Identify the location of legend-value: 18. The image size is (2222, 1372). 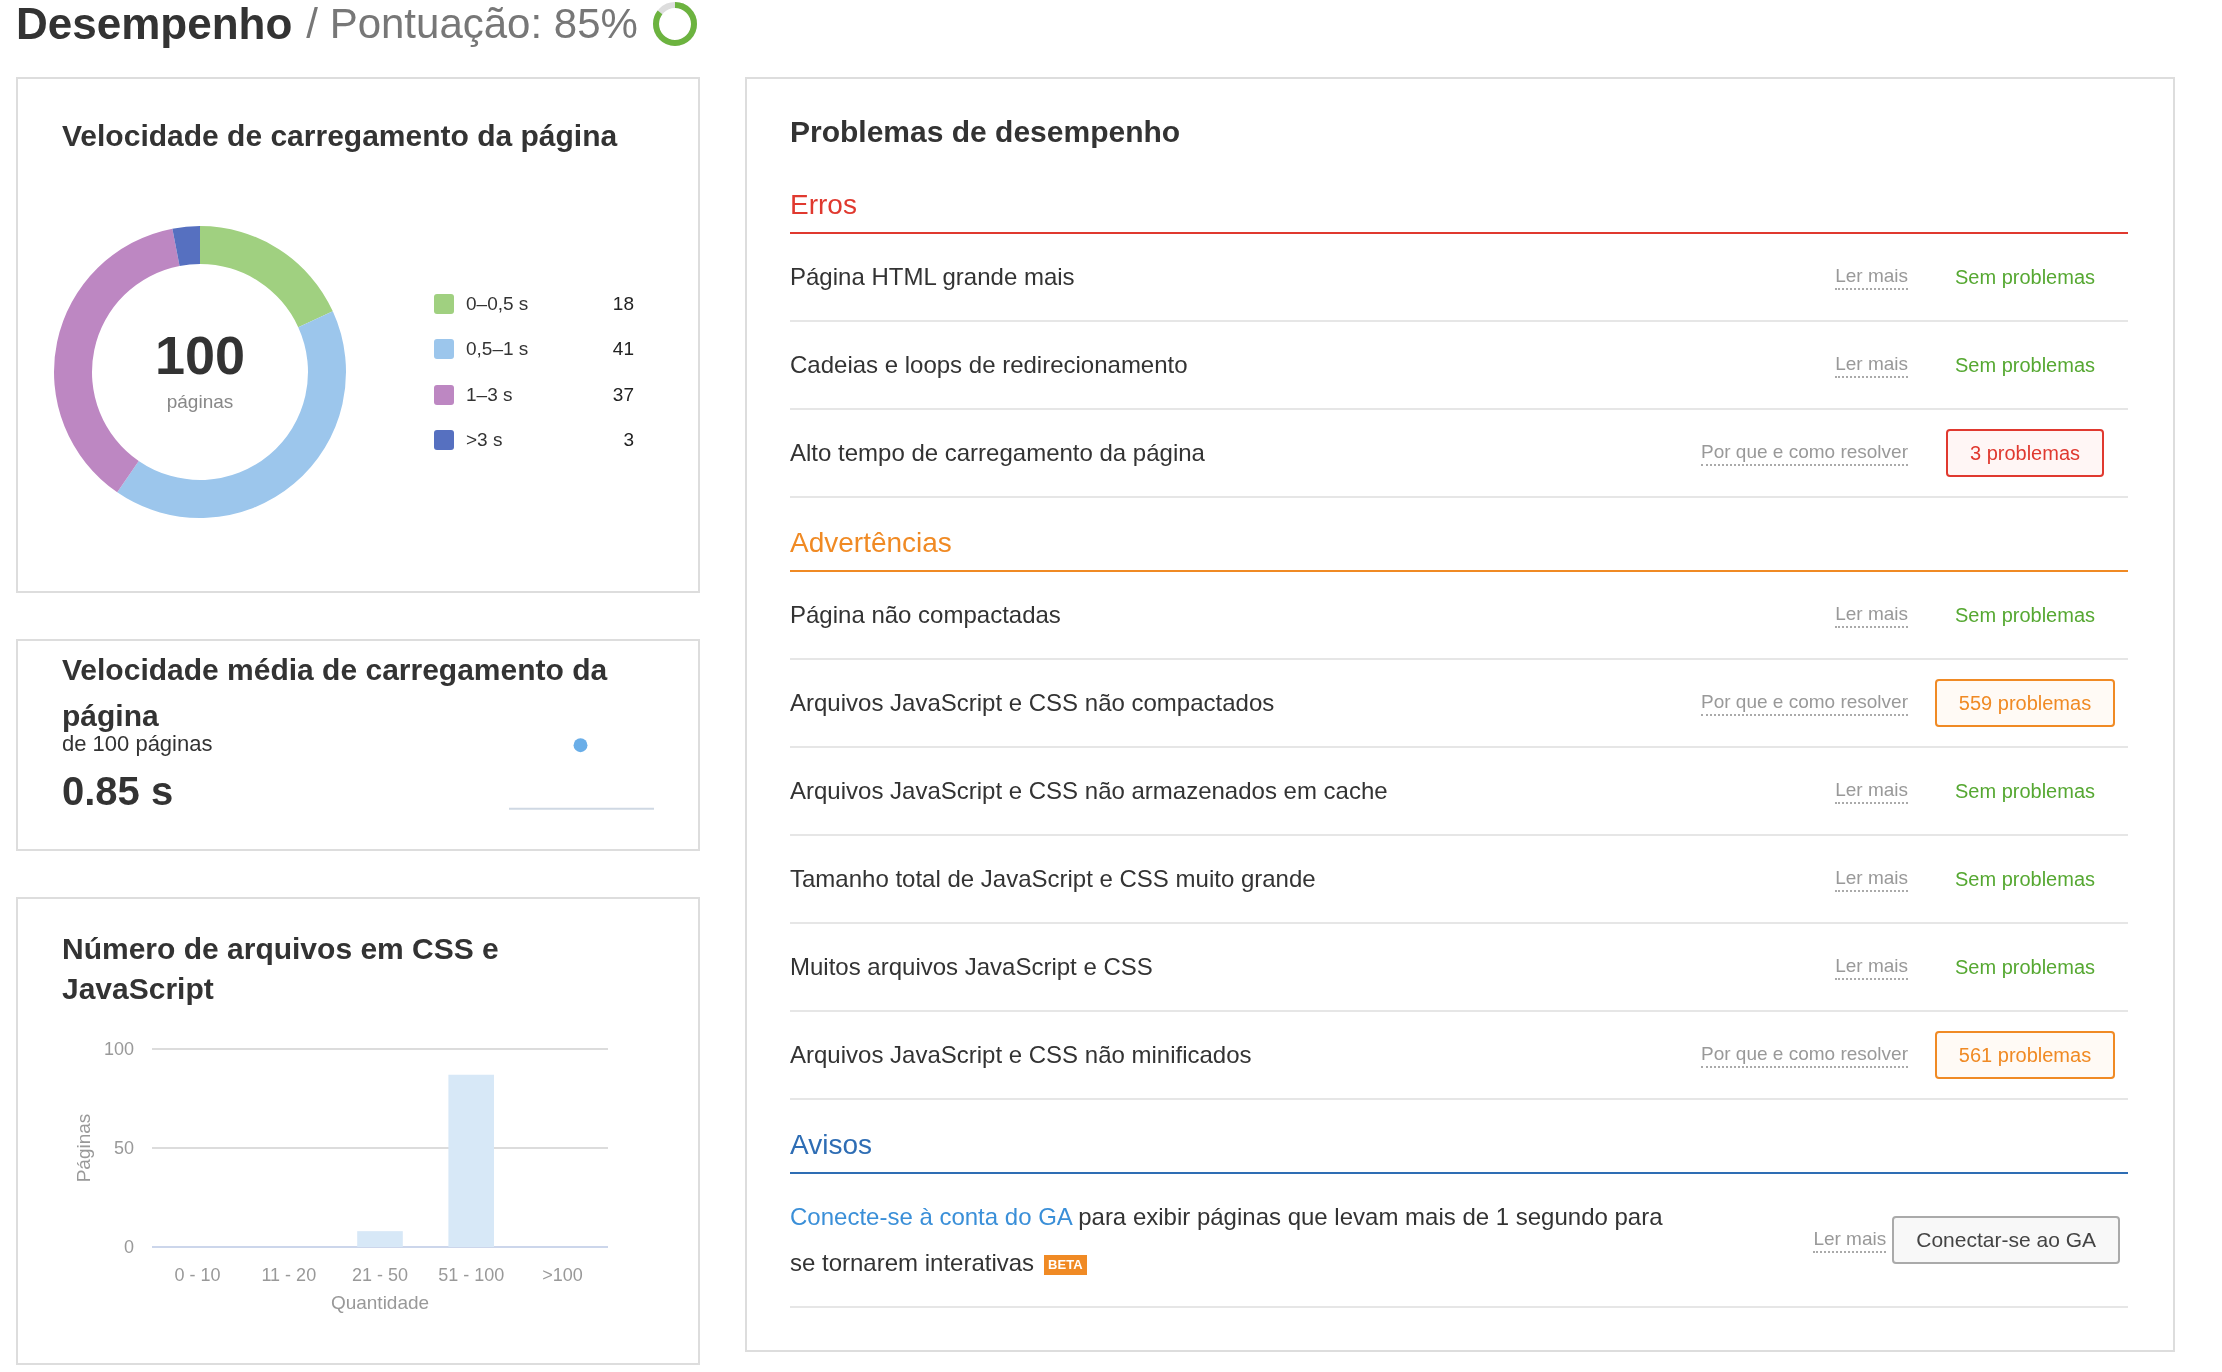
(623, 303).